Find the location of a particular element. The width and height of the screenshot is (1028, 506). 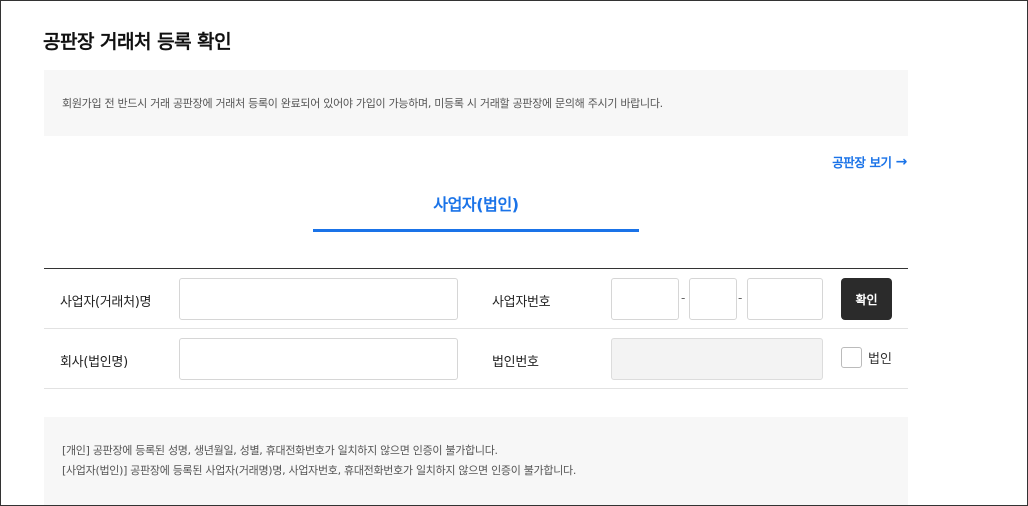

view-market-link: 공판장 보기 → is located at coordinates (869, 161).